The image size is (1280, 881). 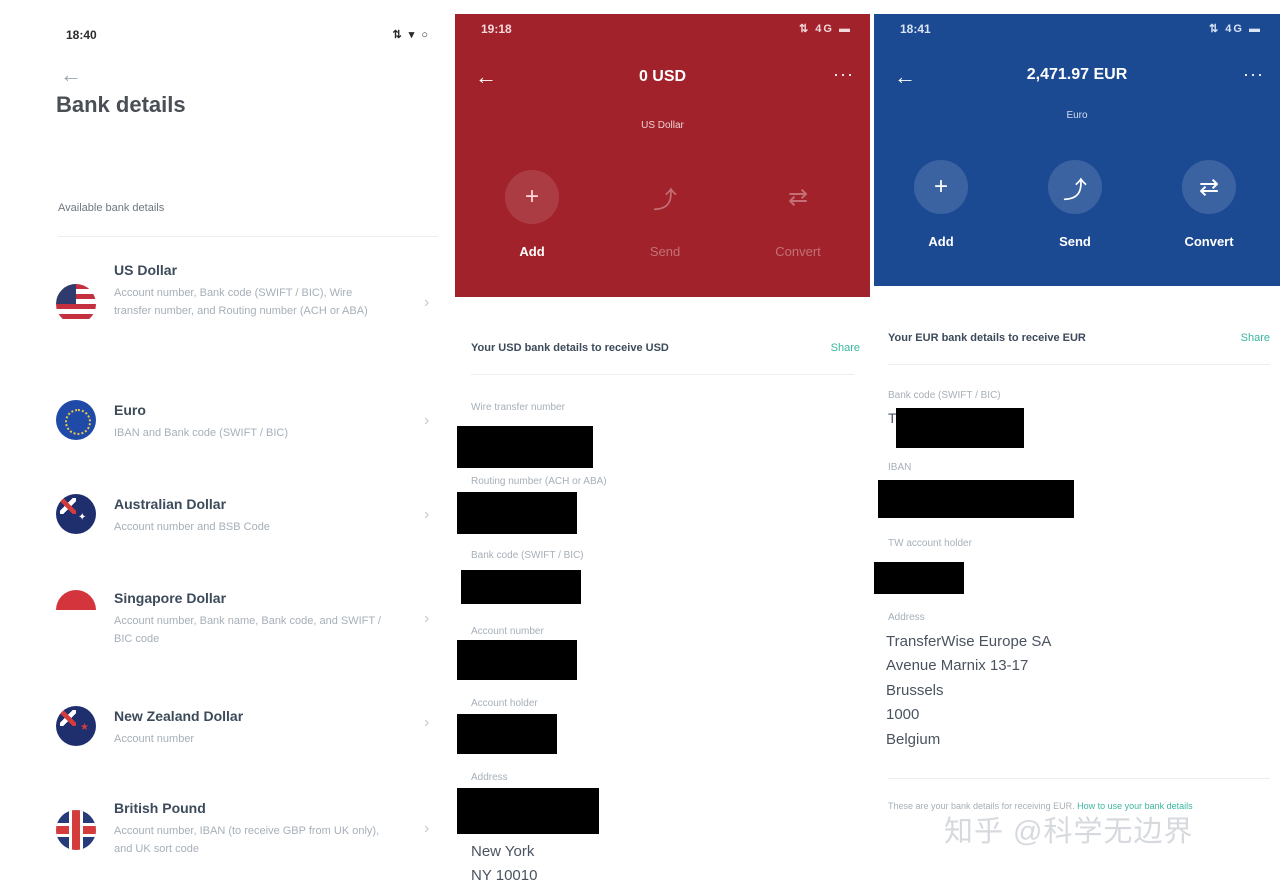 I want to click on currency-name: New Zealand Dollar, so click(x=179, y=716).